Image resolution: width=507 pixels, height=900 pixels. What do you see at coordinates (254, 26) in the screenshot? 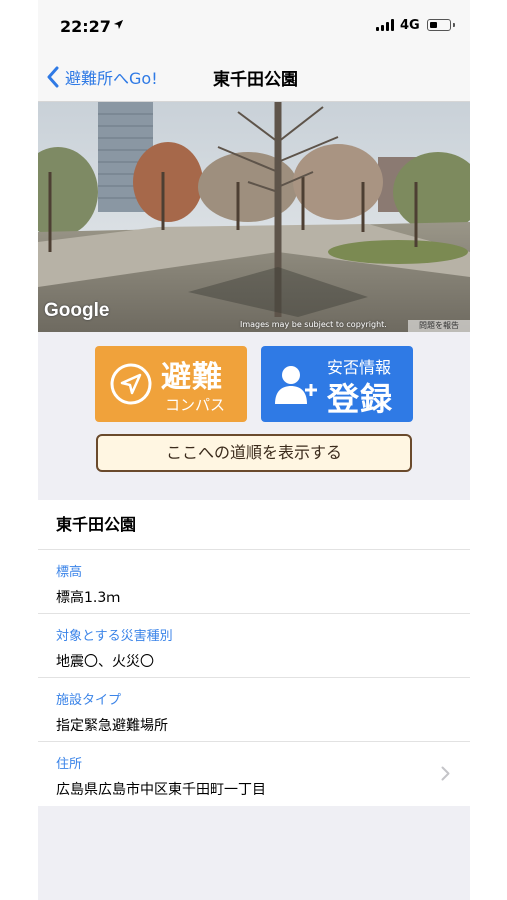
I see `status-bar: 22:27 4G` at bounding box center [254, 26].